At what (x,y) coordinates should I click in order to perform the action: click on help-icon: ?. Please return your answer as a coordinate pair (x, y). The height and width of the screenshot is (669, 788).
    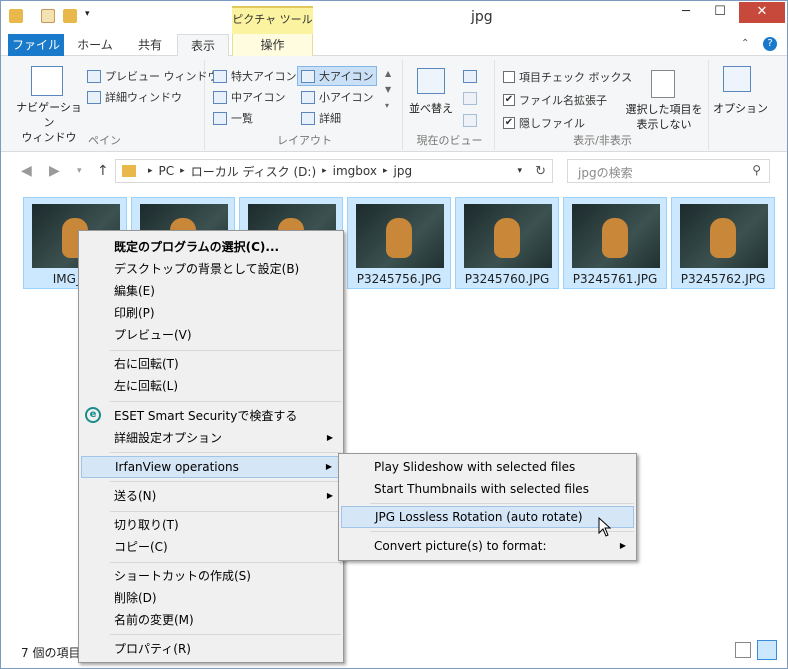
    Looking at the image, I should click on (770, 44).